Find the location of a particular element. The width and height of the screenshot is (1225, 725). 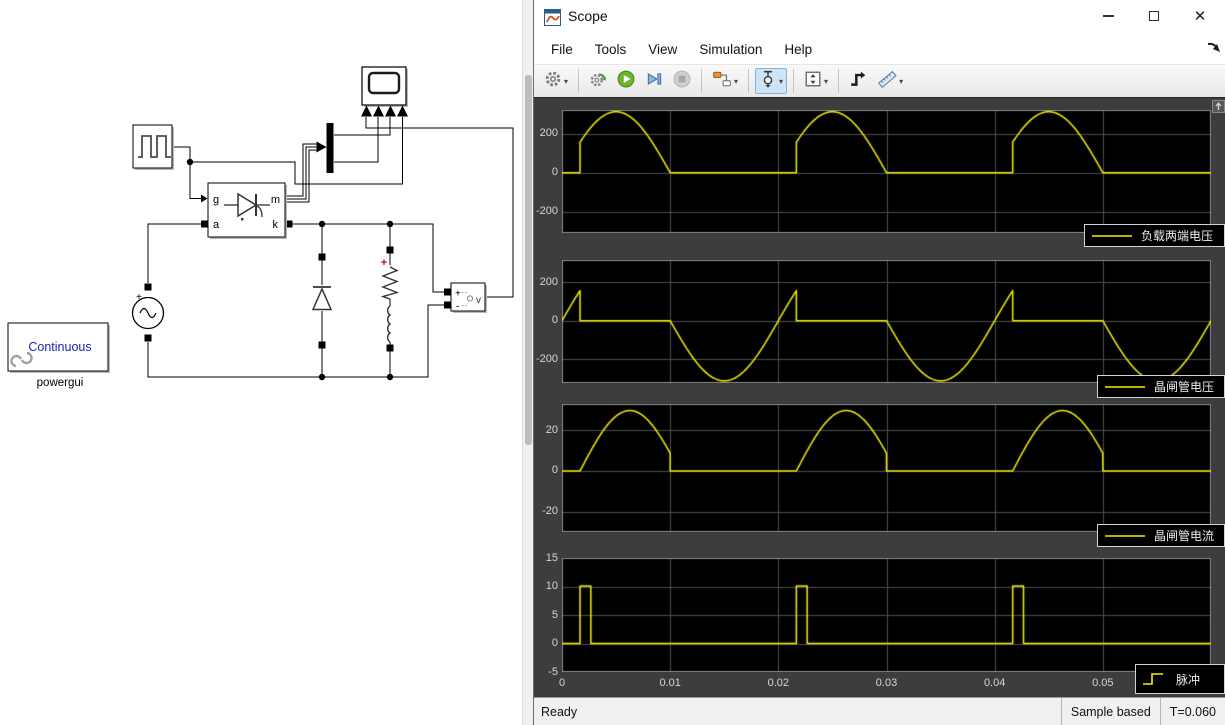

legend-label: 晶闸管电流 is located at coordinates (1184, 536).